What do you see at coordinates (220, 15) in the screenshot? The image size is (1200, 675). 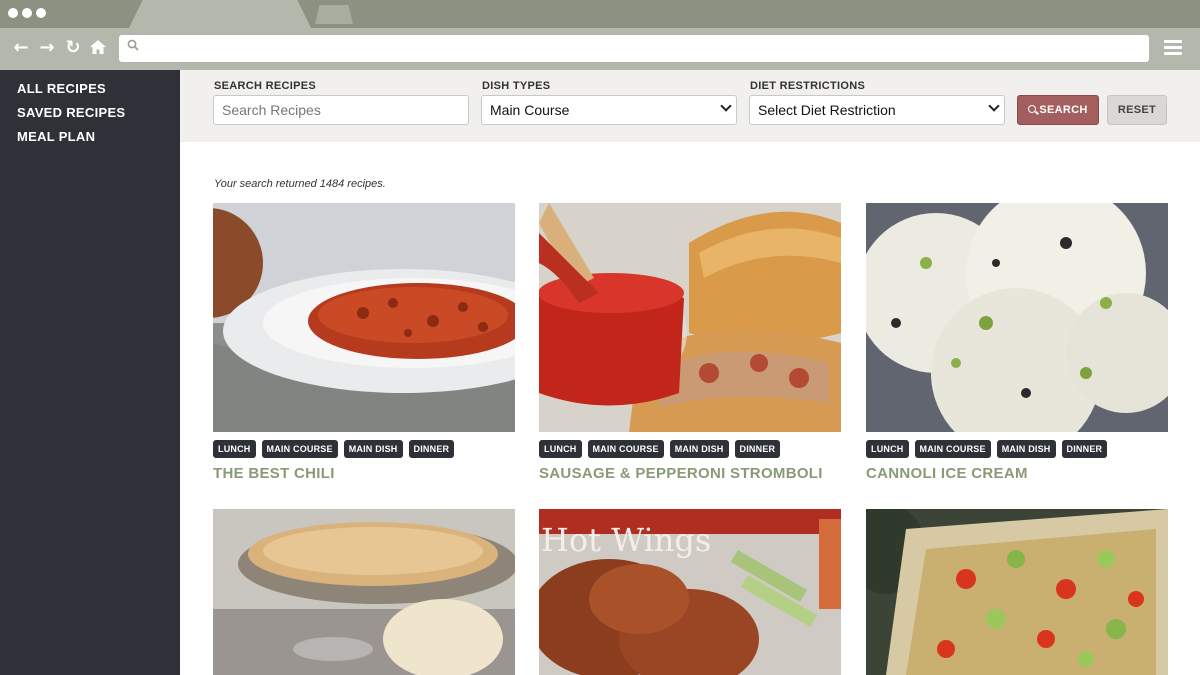 I see `browser-tab-active` at bounding box center [220, 15].